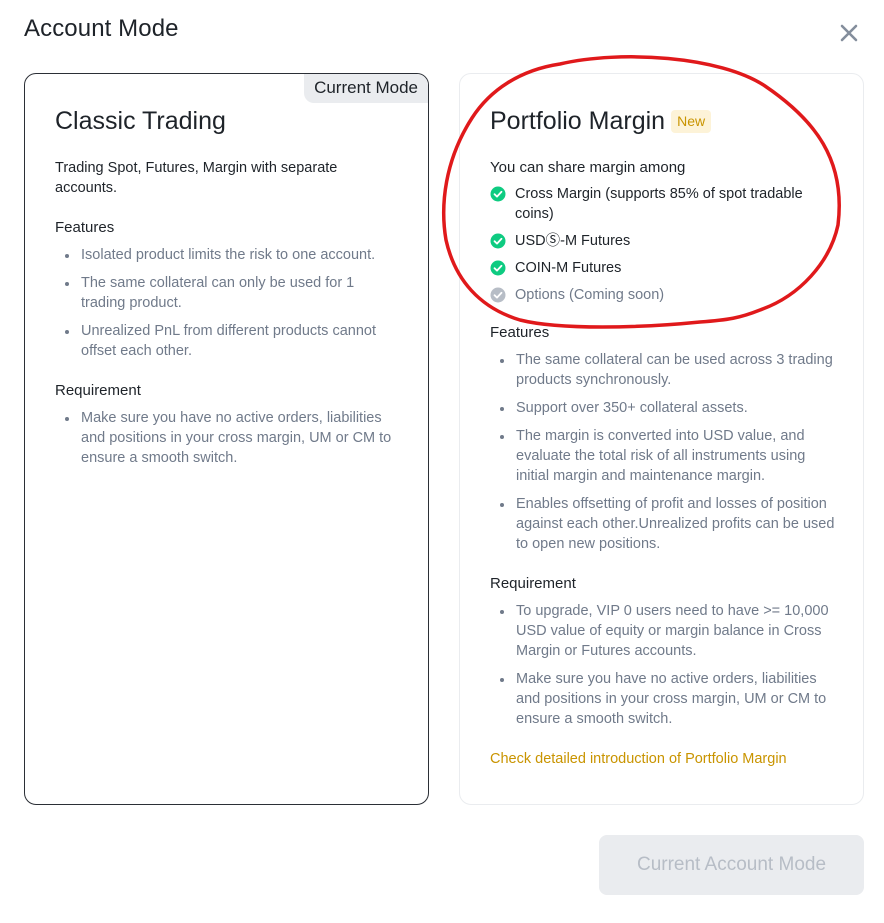 Image resolution: width=884 pixels, height=923 pixels. Describe the element at coordinates (691, 121) in the screenshot. I see `new-badge: New` at that location.